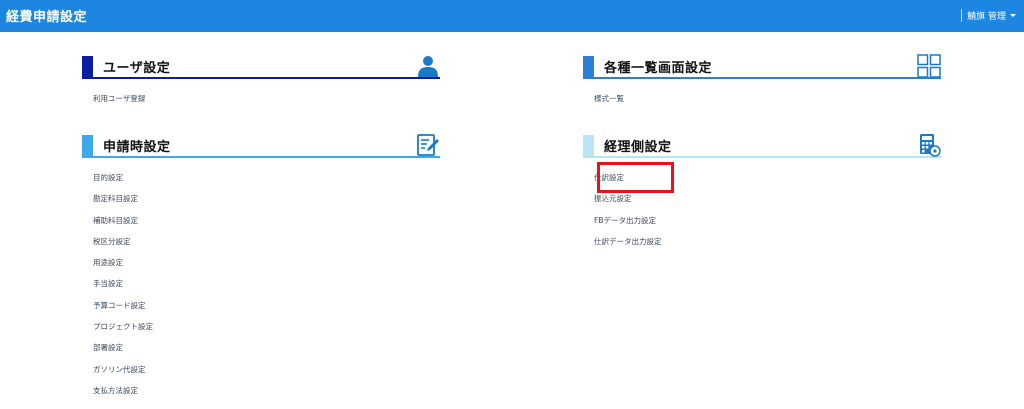  I want to click on user-menu-label: 鯖旗 管理, so click(986, 17).